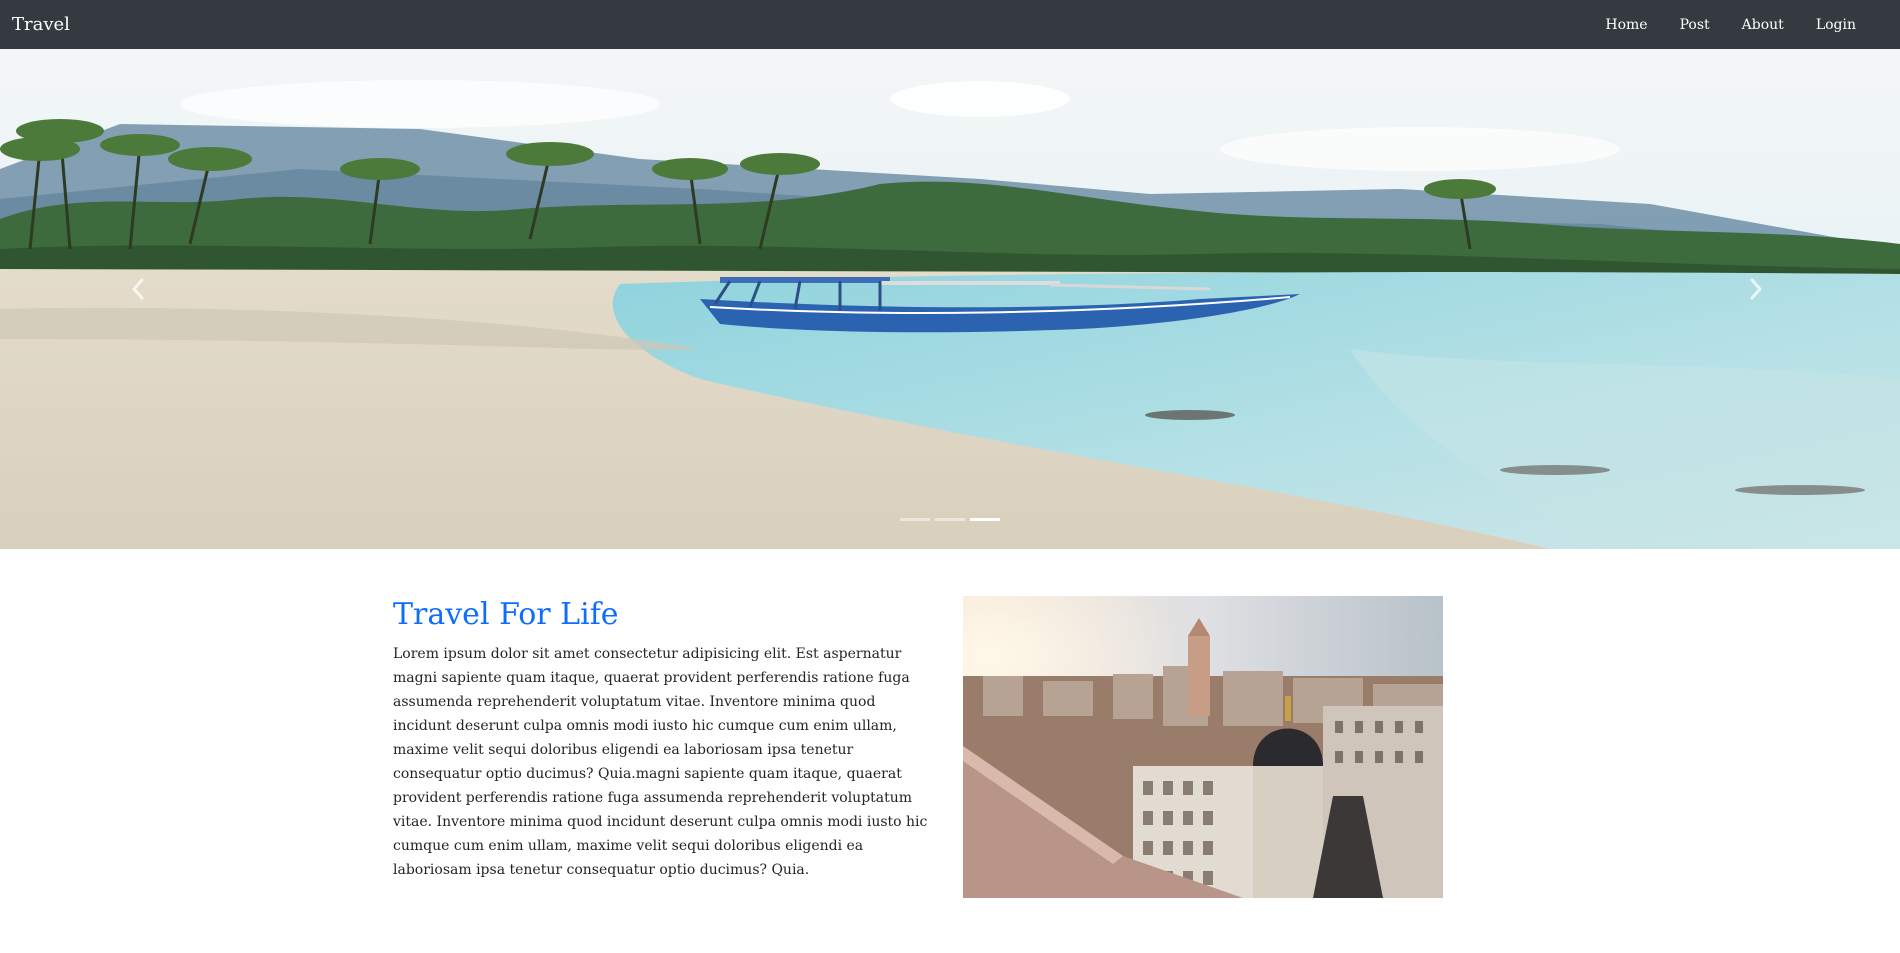 The image size is (1900, 953). I want to click on chevron-left-icon, so click(138, 289).